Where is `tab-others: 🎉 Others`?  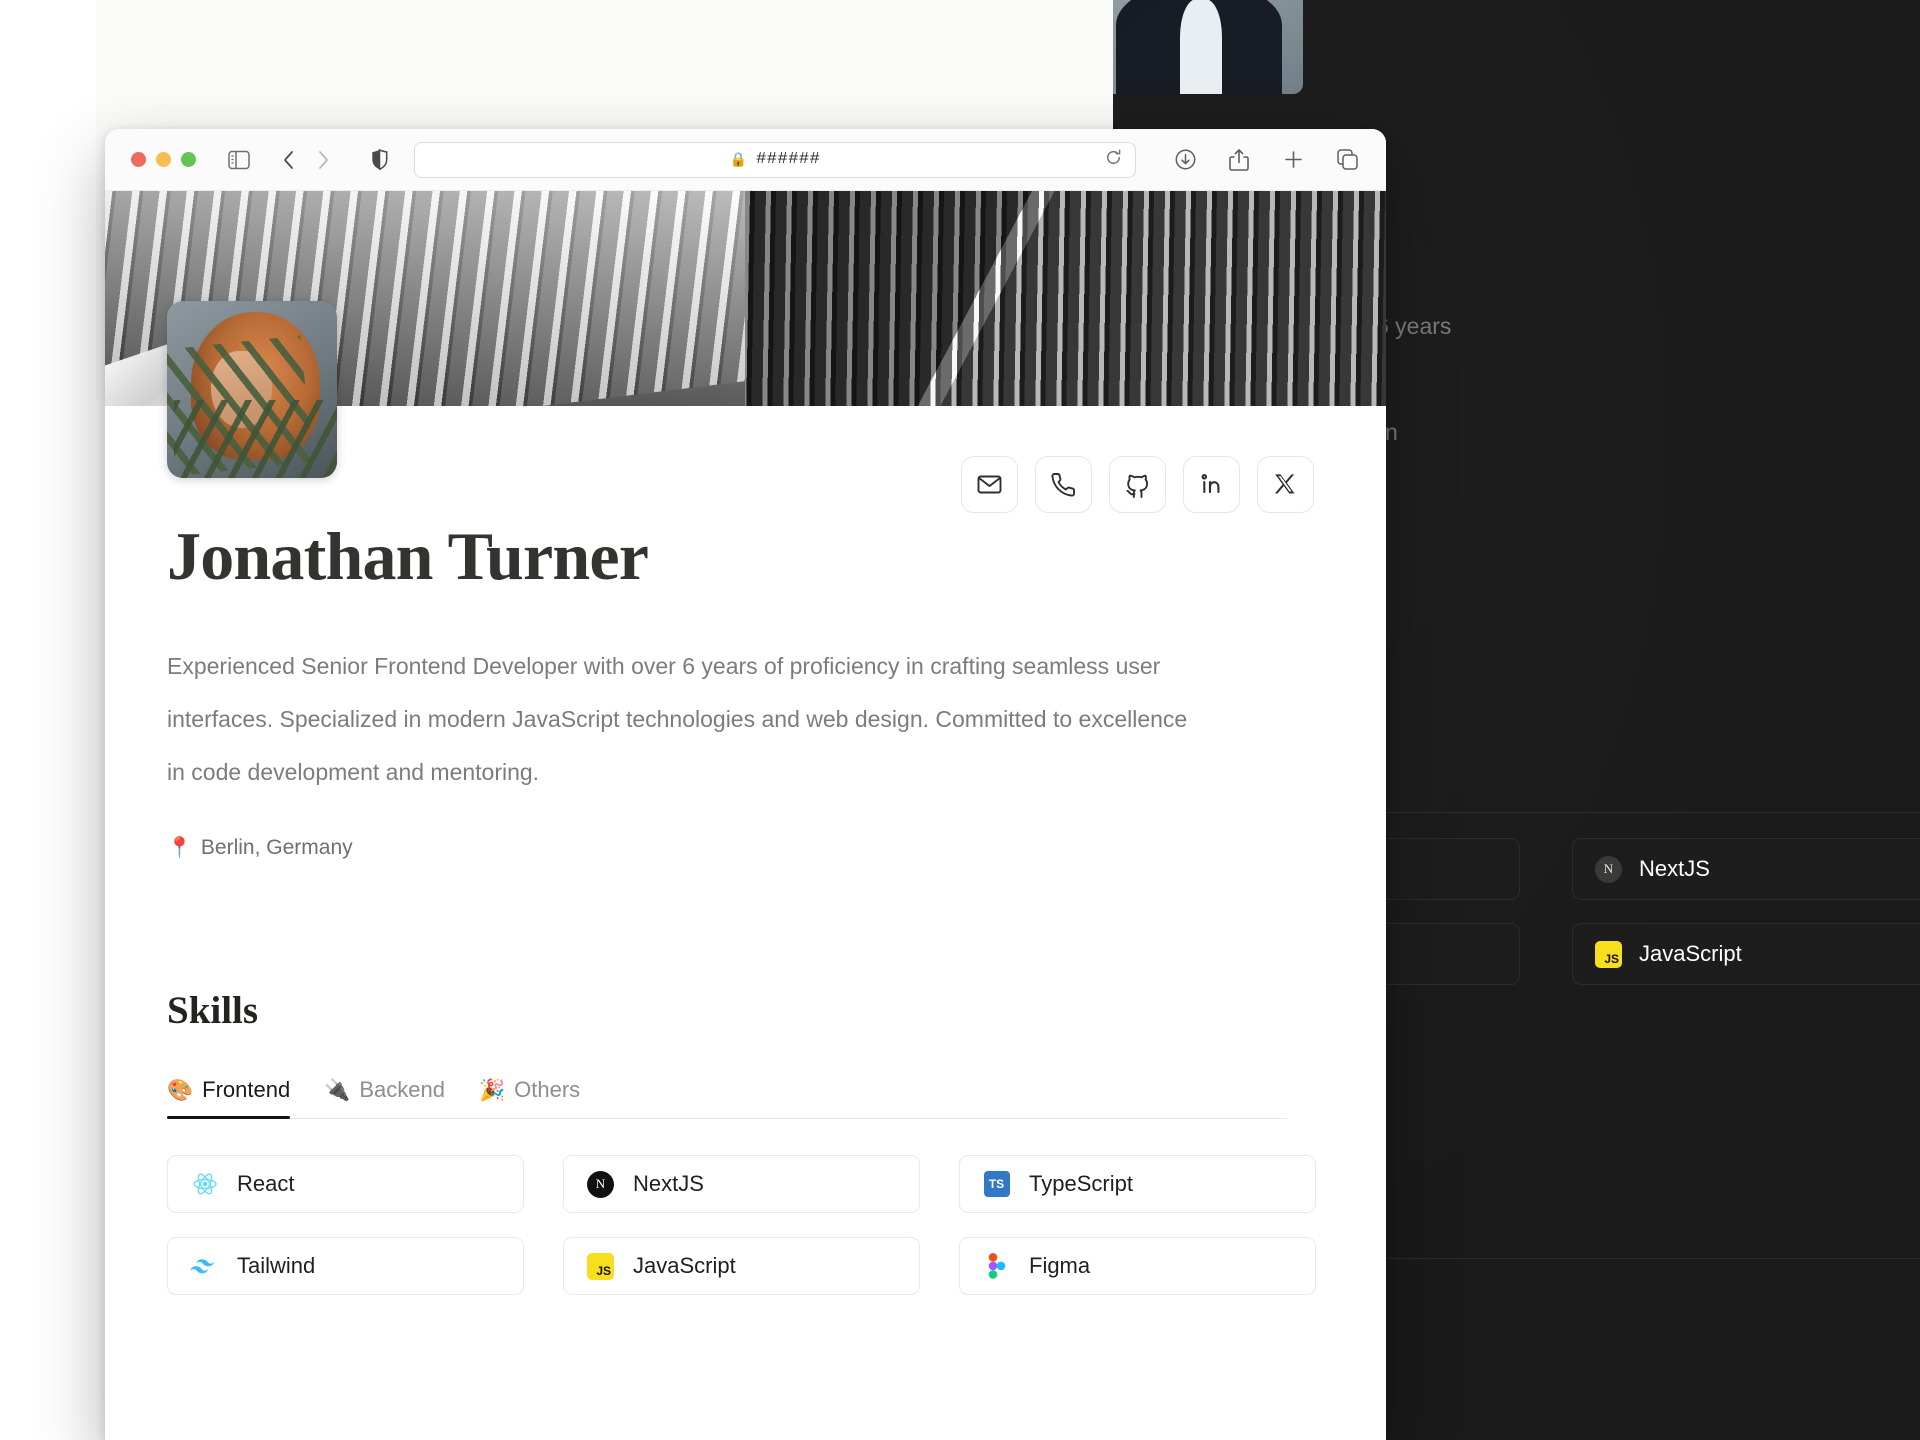 tab-others: 🎉 Others is located at coordinates (529, 1097).